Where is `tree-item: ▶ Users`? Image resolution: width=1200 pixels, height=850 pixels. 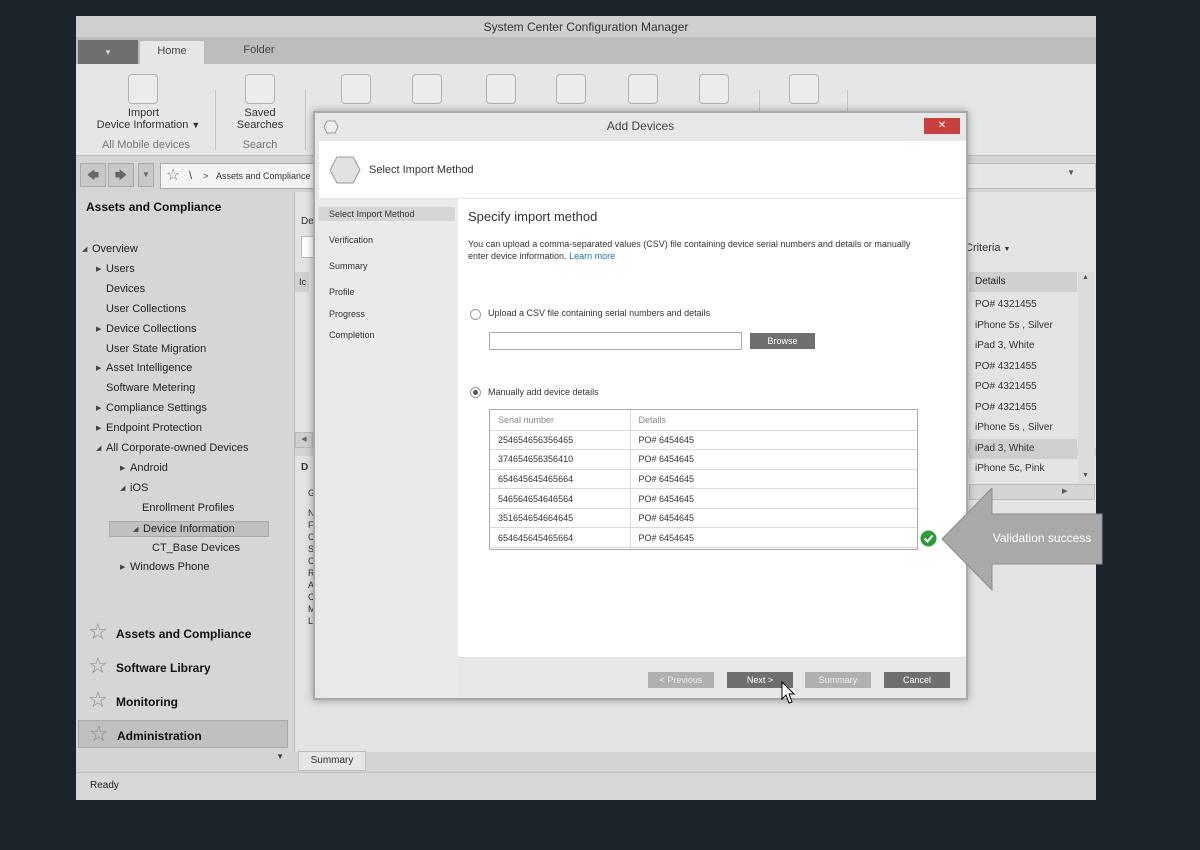
tree-item: ▶ Users is located at coordinates (181, 270).